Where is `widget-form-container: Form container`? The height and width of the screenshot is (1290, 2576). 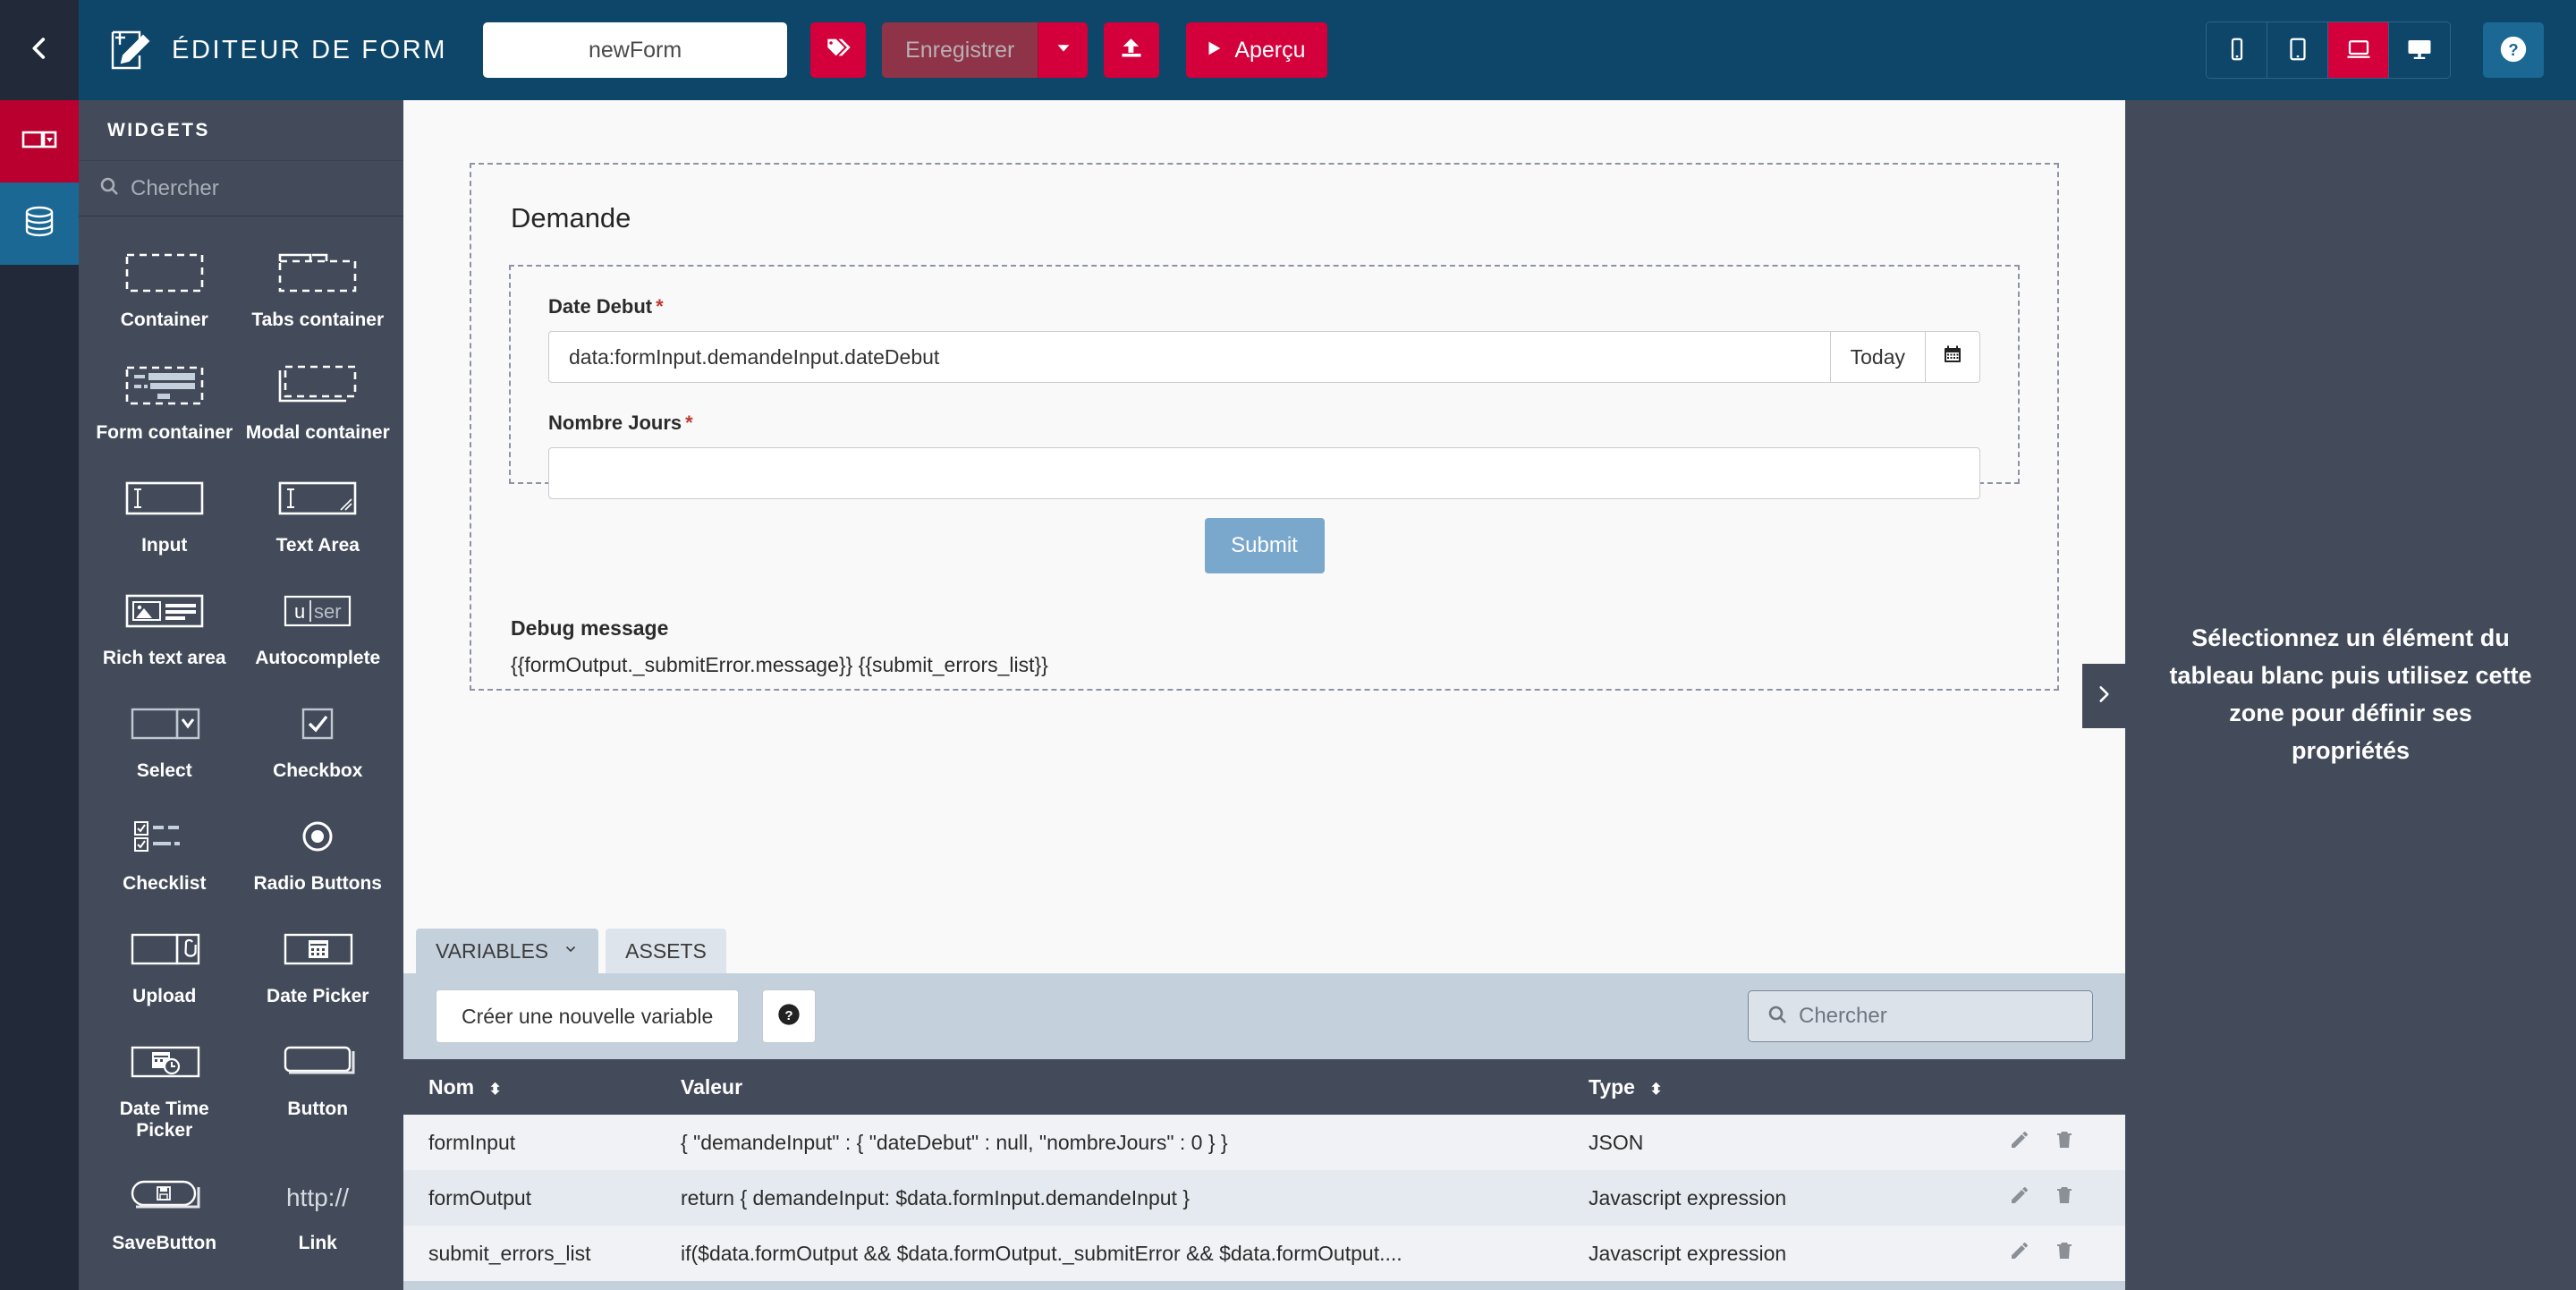
widget-form-container: Form container is located at coordinates (165, 399).